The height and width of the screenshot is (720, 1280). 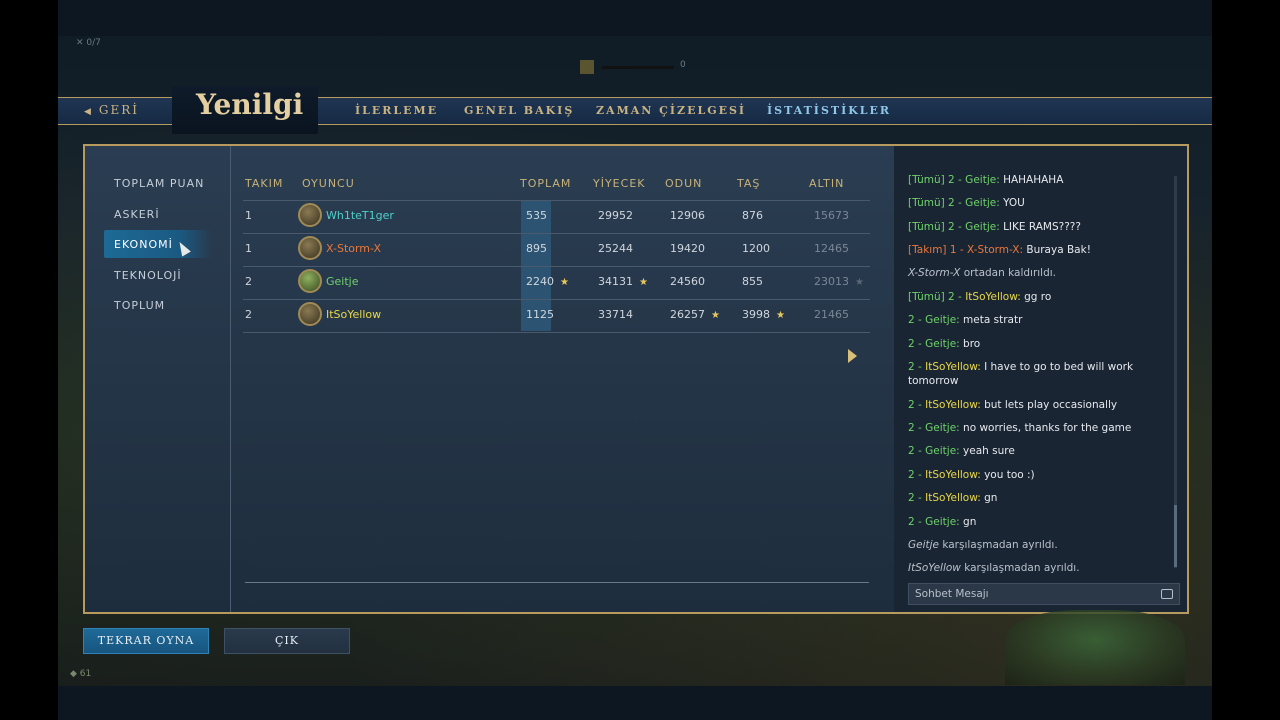 What do you see at coordinates (752, 215) in the screenshot?
I see `stone-cell: 876` at bounding box center [752, 215].